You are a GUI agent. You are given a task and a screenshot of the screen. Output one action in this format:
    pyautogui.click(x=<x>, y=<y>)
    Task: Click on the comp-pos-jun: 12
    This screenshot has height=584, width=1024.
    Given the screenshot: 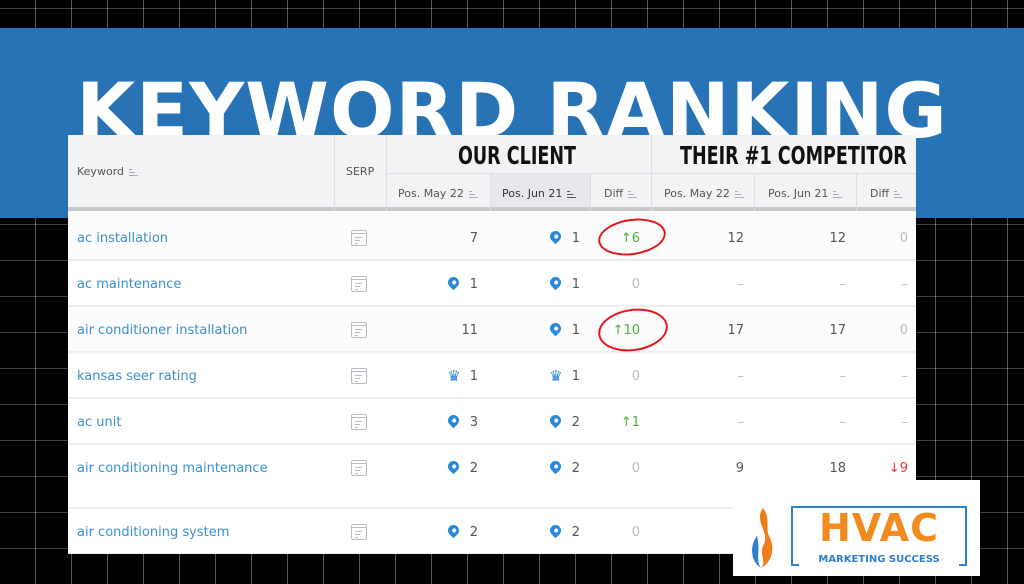 What is the action you would take?
    pyautogui.click(x=802, y=238)
    